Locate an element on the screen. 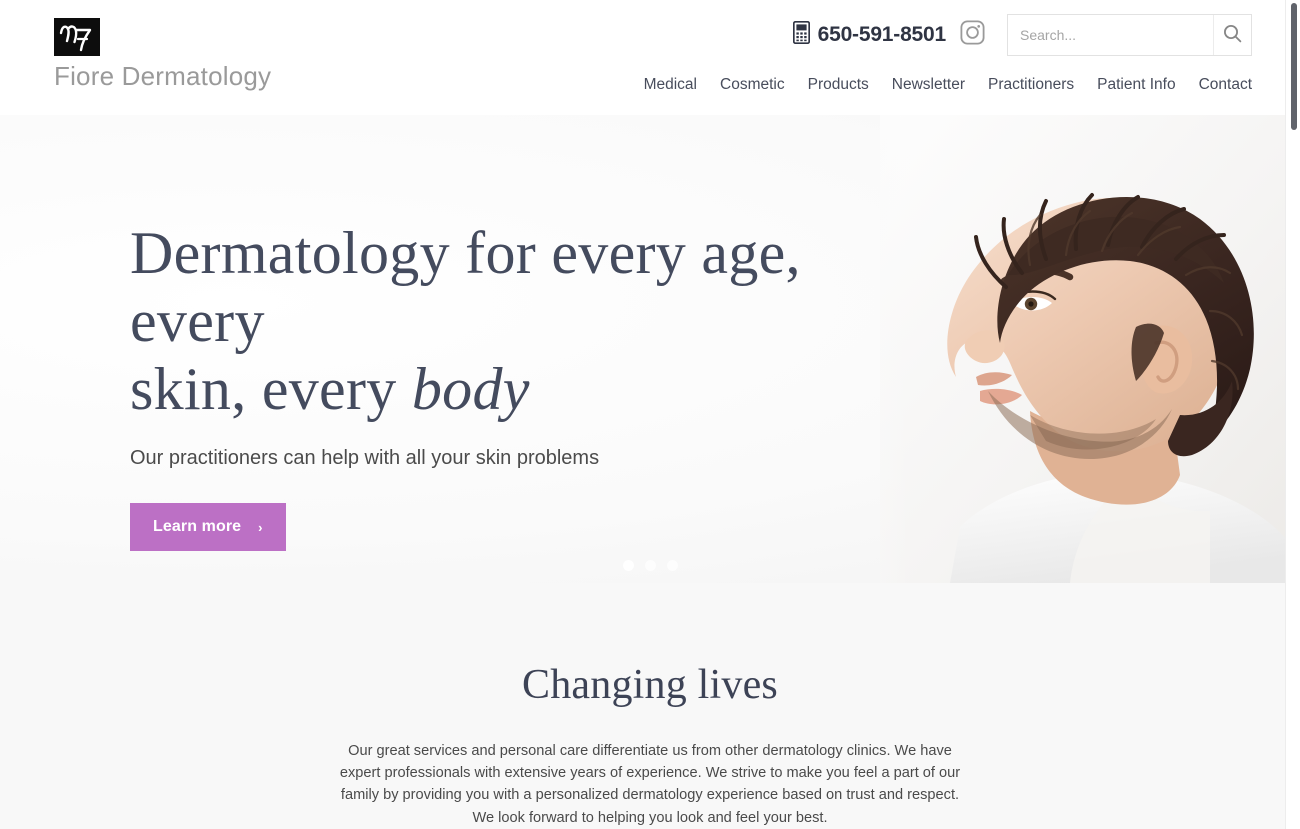 The height and width of the screenshot is (829, 1300). chevron-right-icon: › is located at coordinates (260, 527).